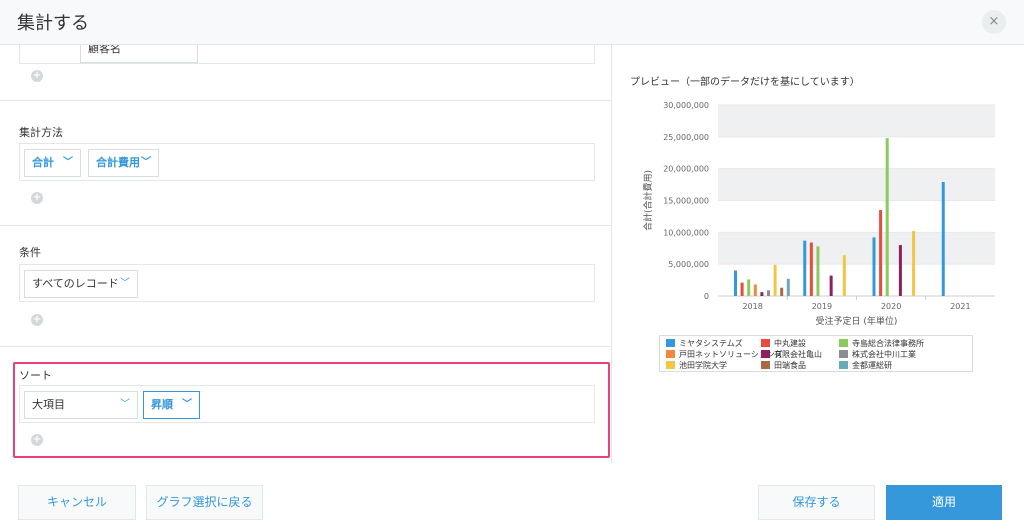  I want to click on aggregation-field-value: 合計費用, so click(118, 162).